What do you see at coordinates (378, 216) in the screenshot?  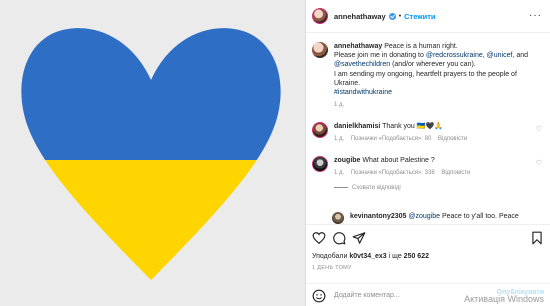 I see `reply-username: kevinantony2305` at bounding box center [378, 216].